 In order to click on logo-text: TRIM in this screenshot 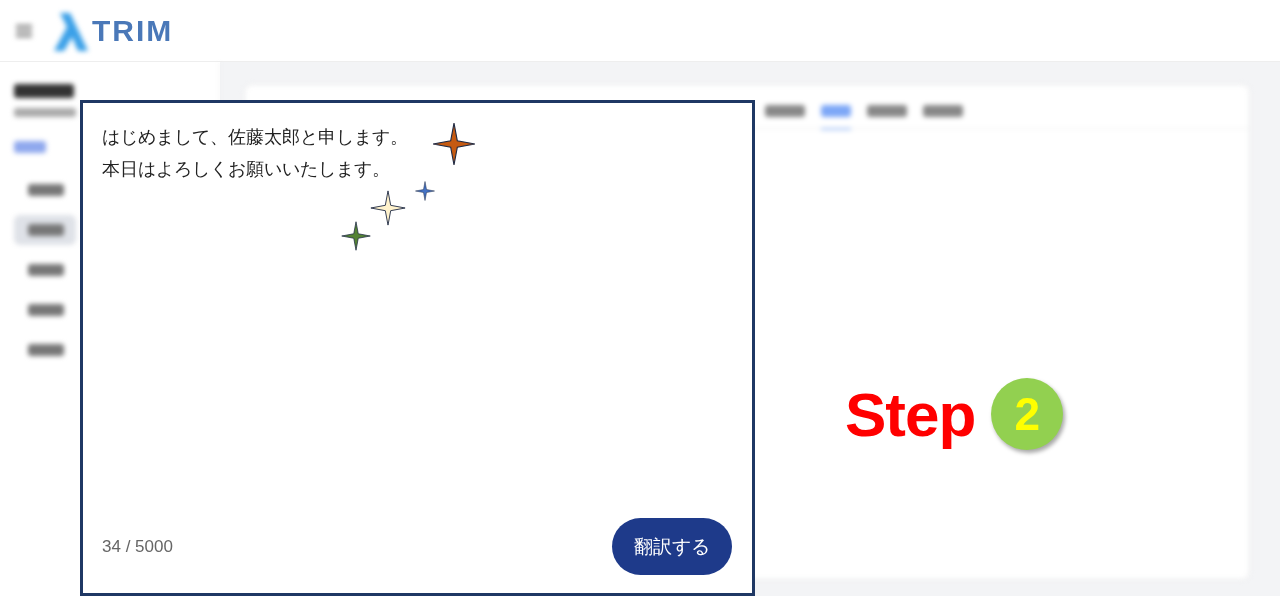, I will do `click(133, 30)`.